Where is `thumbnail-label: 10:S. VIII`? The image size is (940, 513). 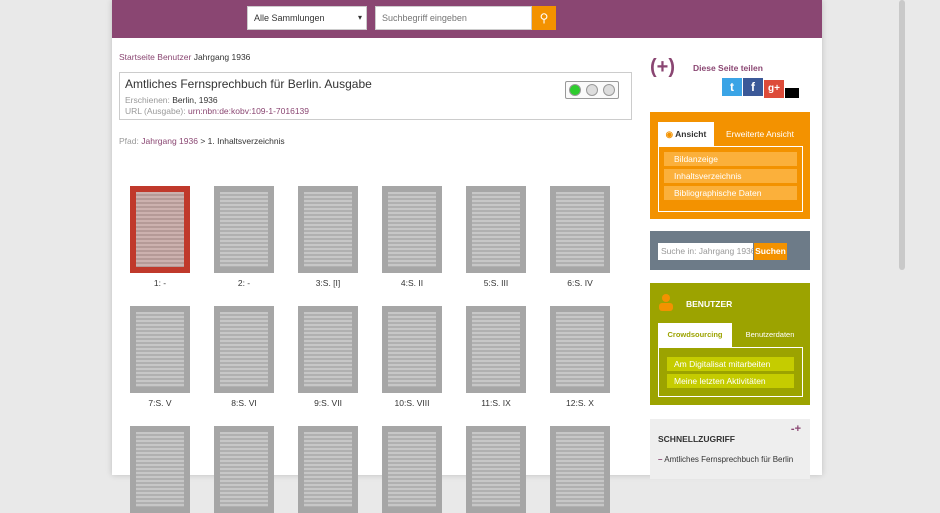
thumbnail-label: 10:S. VIII is located at coordinates (412, 403).